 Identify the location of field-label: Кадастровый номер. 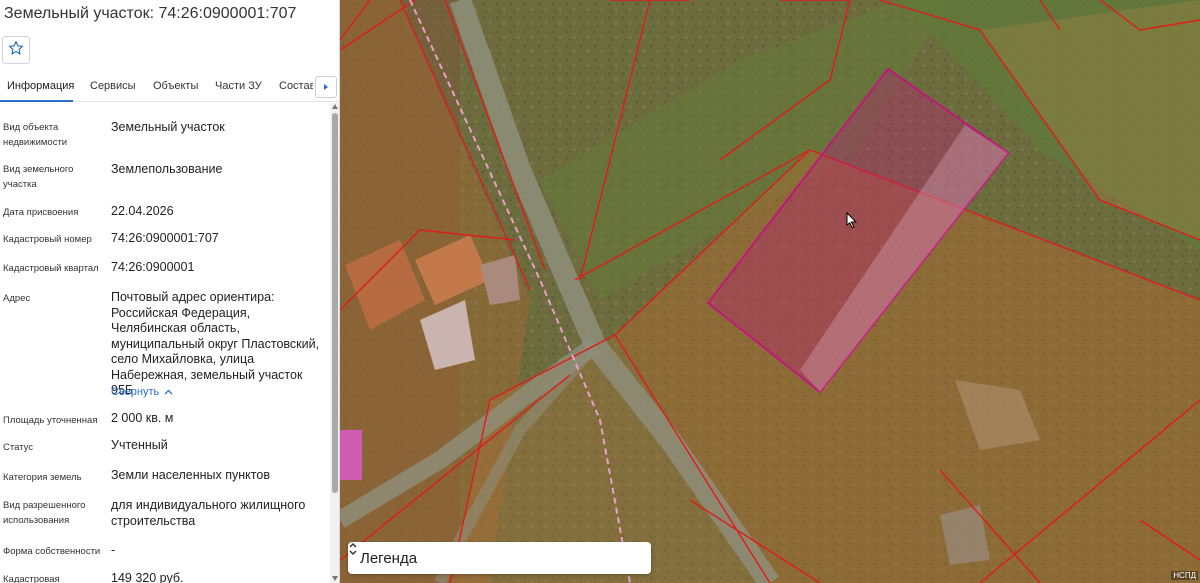
(47, 239).